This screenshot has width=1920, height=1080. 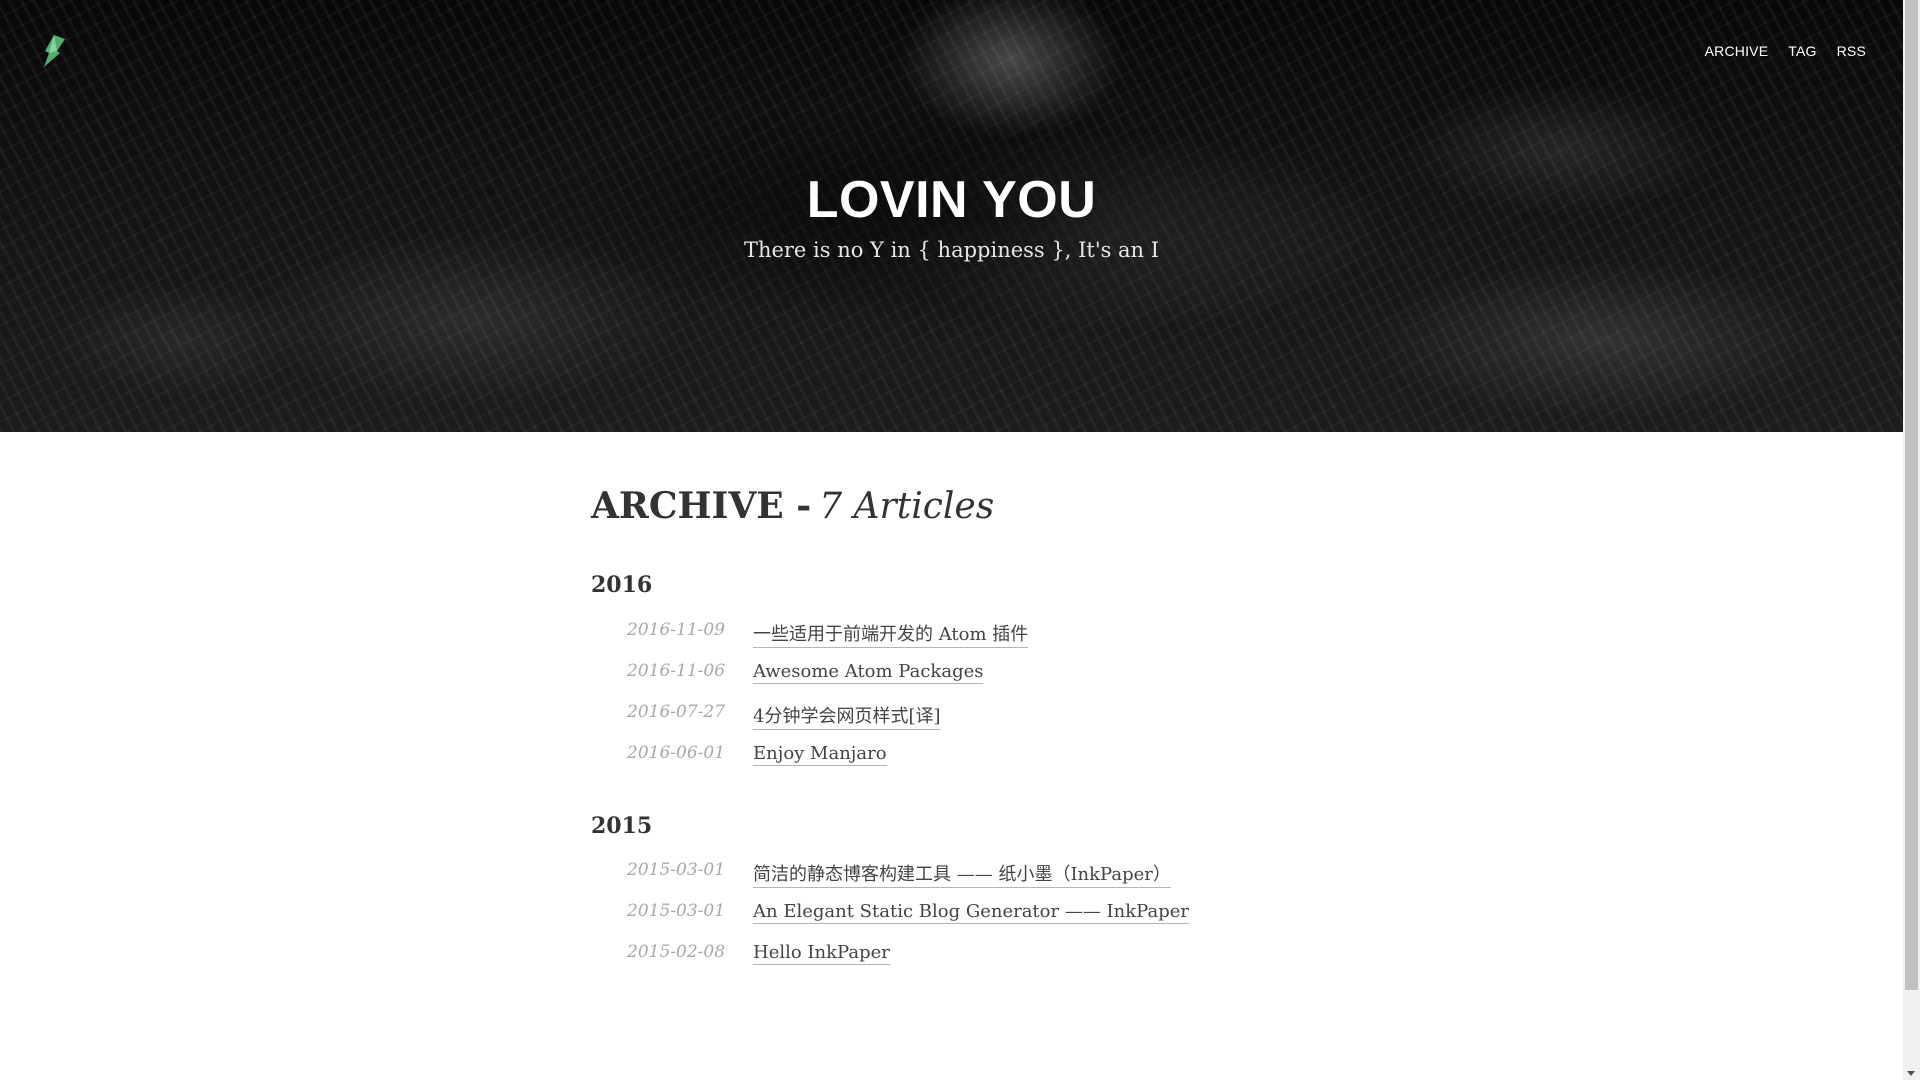 I want to click on article-count: 7 Articles, so click(x=907, y=506).